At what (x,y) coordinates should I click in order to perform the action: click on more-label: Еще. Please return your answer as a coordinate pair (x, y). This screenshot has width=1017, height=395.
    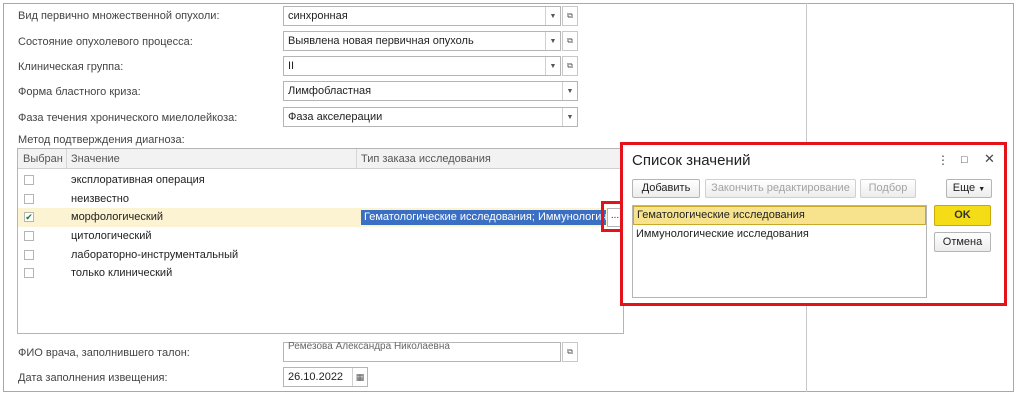
    Looking at the image, I should click on (964, 188).